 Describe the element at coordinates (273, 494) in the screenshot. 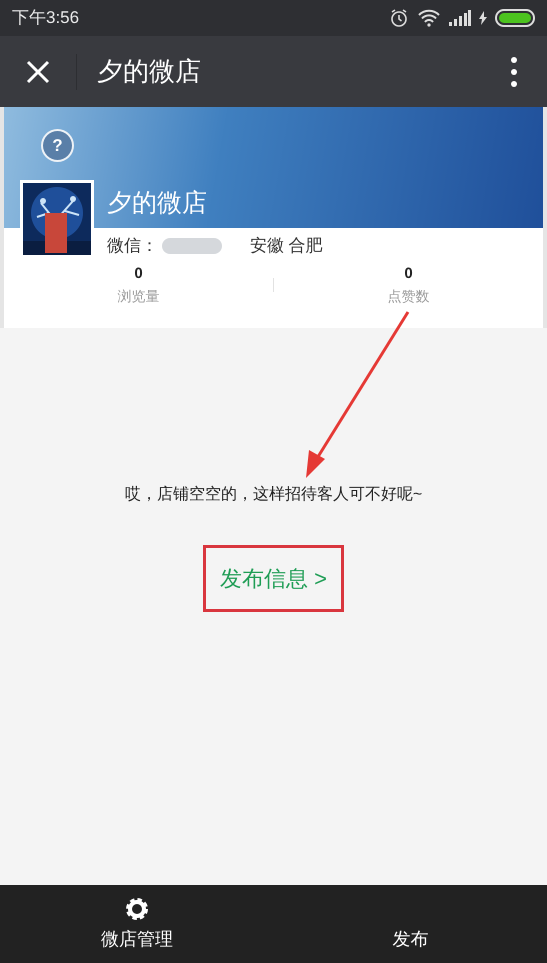

I see `empty-message: 哎，店铺空空的，这样招待客人可不好呢~` at that location.